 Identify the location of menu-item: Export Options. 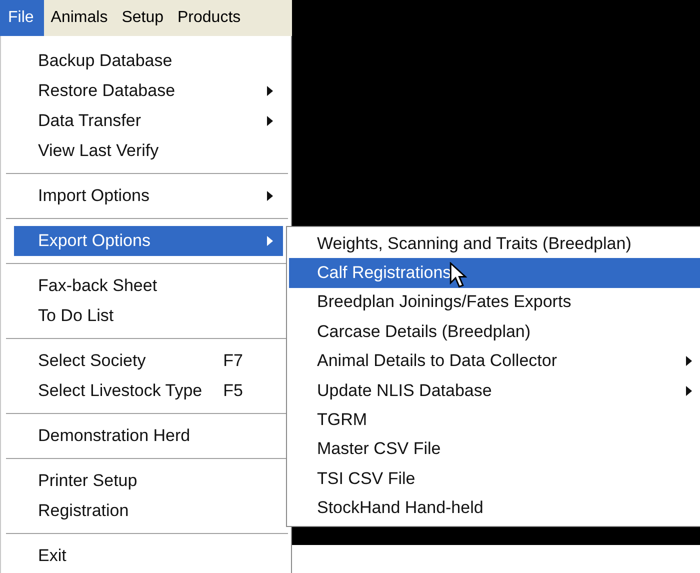
(148, 241).